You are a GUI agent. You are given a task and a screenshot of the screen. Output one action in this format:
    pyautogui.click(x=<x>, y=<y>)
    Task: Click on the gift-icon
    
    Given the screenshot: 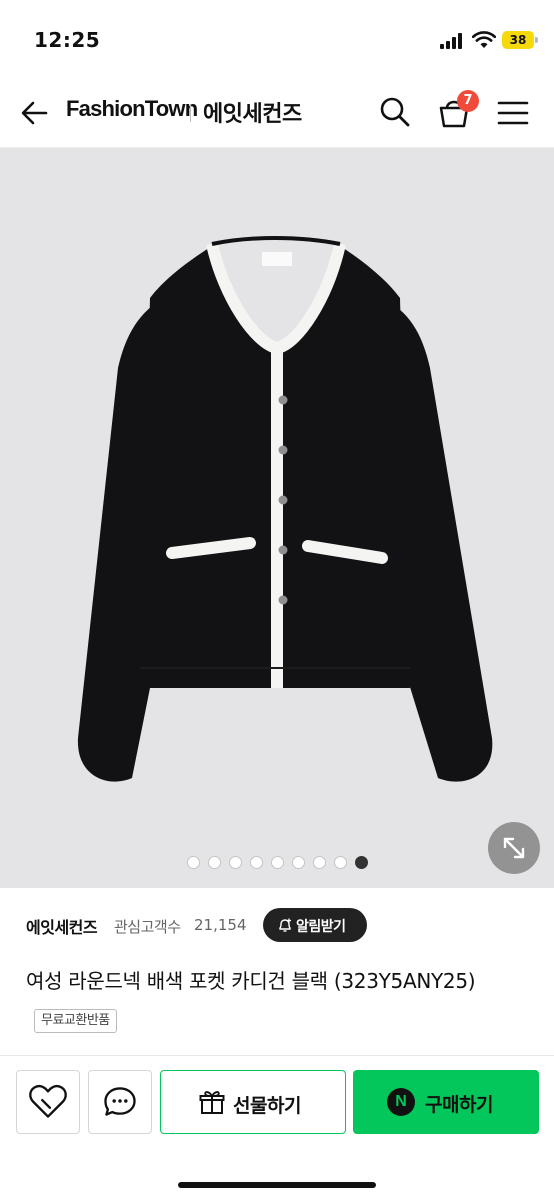 What is the action you would take?
    pyautogui.click(x=212, y=1102)
    